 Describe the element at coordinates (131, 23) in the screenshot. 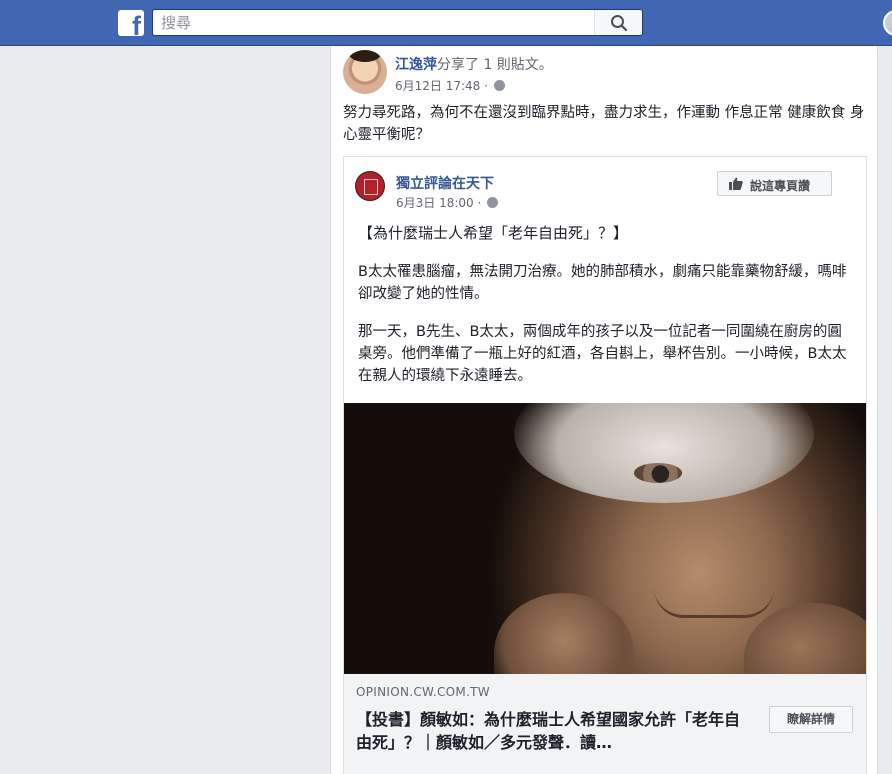

I see `facebook-logo-icon: f` at that location.